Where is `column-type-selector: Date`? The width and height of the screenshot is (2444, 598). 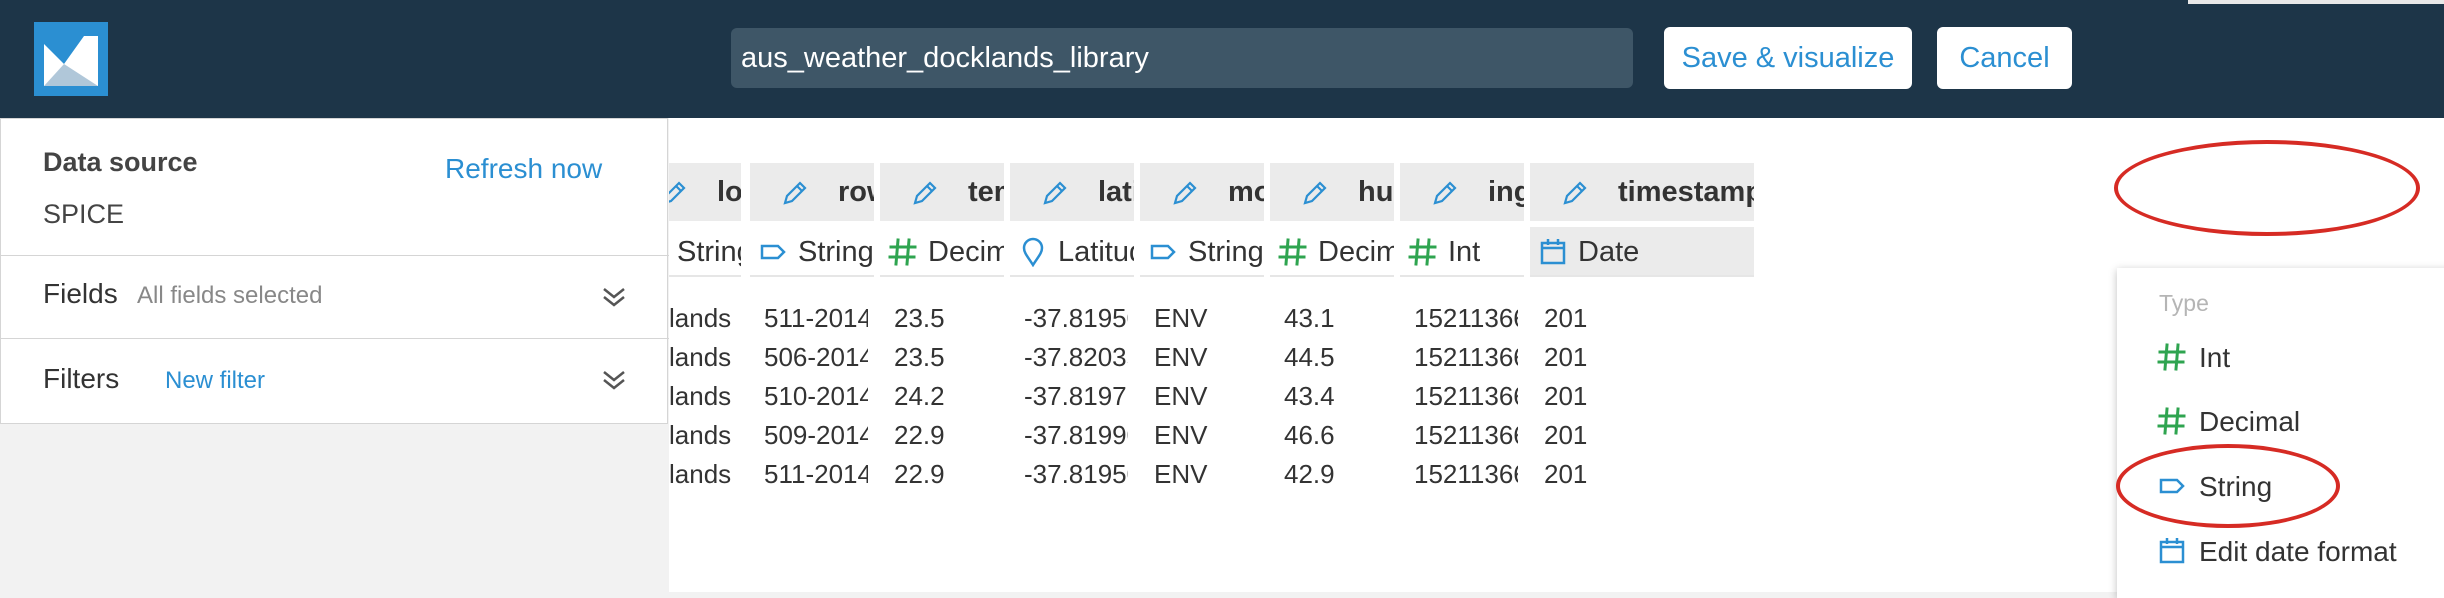
column-type-selector: Date is located at coordinates (1642, 252).